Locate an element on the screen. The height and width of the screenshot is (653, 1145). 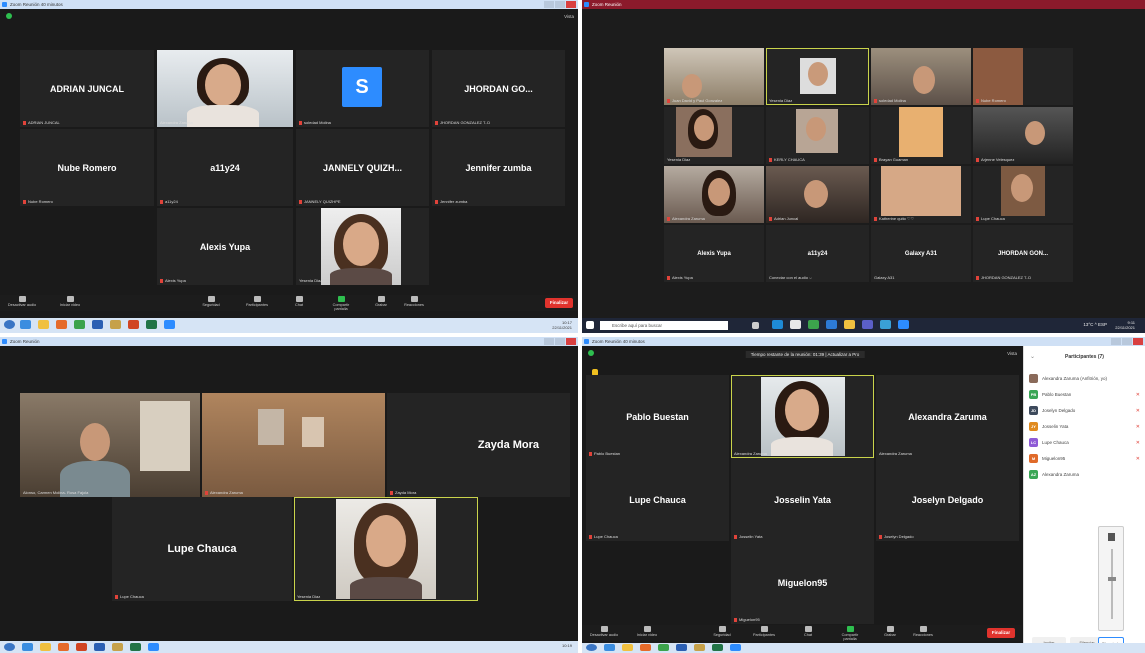
volume-popup is located at coordinates (1111, 578).